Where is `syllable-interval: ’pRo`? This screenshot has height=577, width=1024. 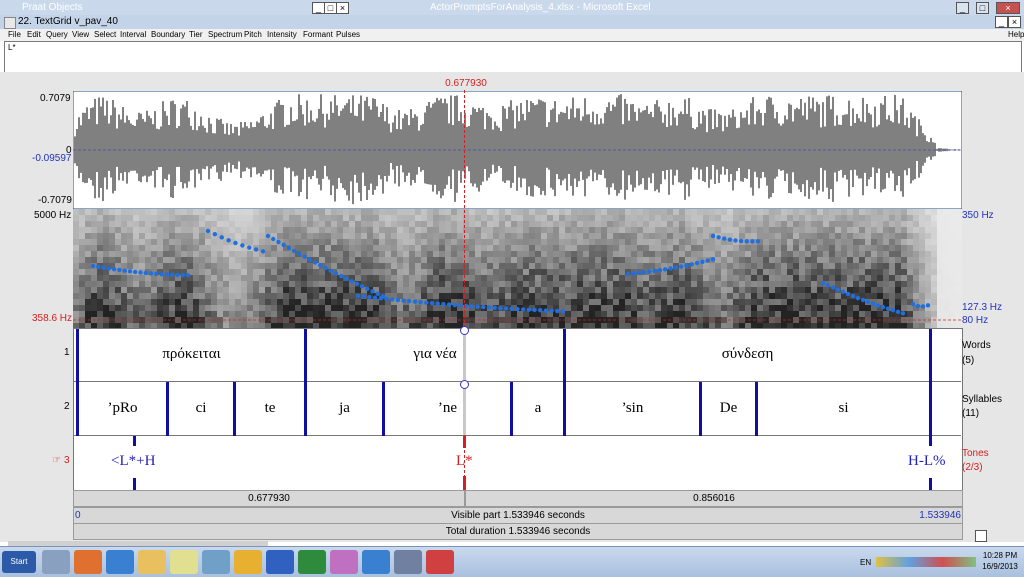
syllable-interval: ’pRo is located at coordinates (122, 408).